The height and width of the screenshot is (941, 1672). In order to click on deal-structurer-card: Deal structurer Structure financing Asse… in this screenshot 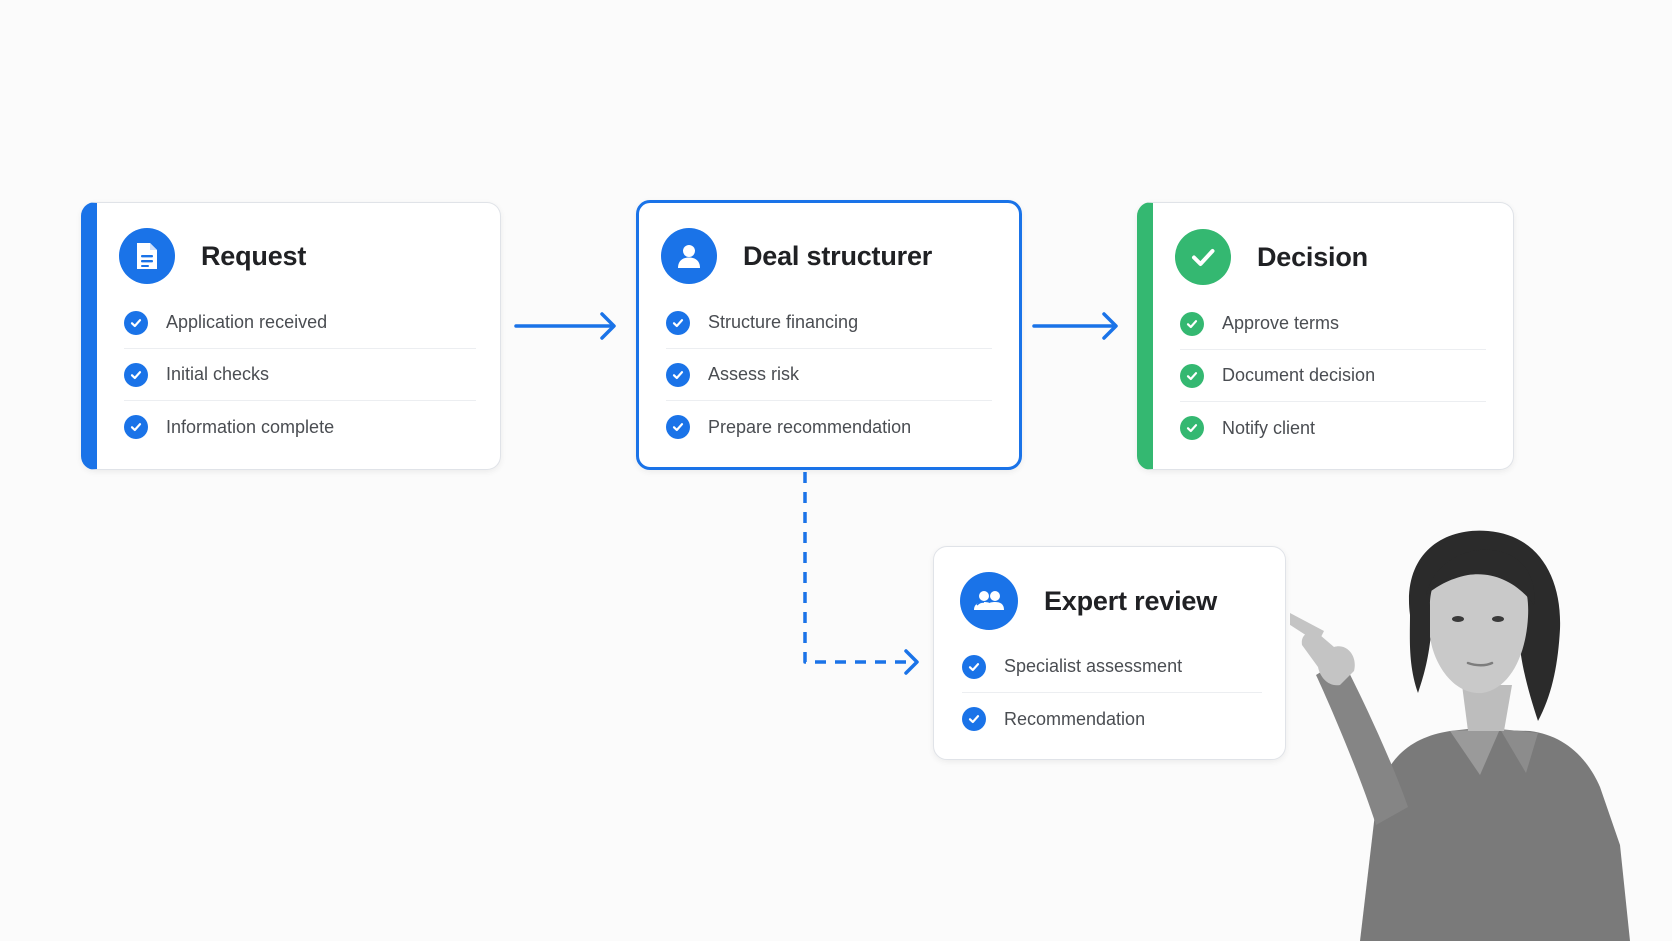, I will do `click(829, 335)`.